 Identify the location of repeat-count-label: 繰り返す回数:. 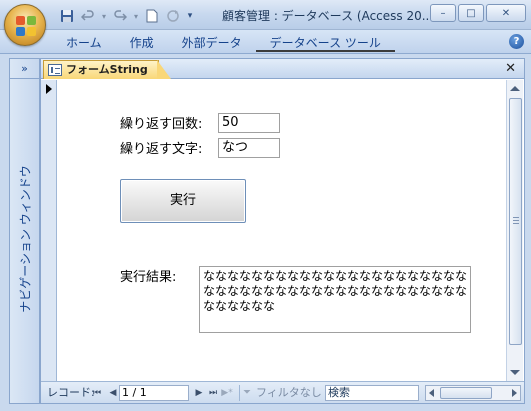
(161, 124).